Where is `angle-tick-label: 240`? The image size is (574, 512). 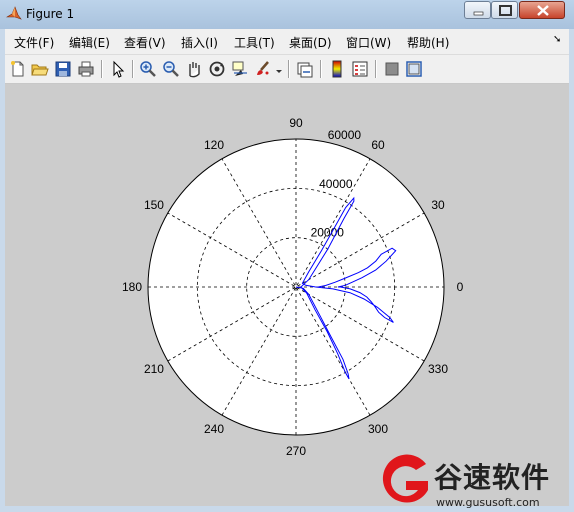
angle-tick-label: 240 is located at coordinates (214, 429).